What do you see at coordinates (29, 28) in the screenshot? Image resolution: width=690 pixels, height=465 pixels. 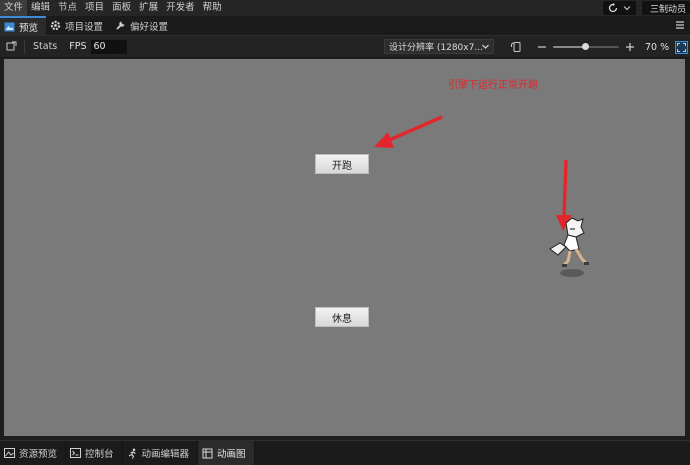 I see `tab-preview-label: 预览` at bounding box center [29, 28].